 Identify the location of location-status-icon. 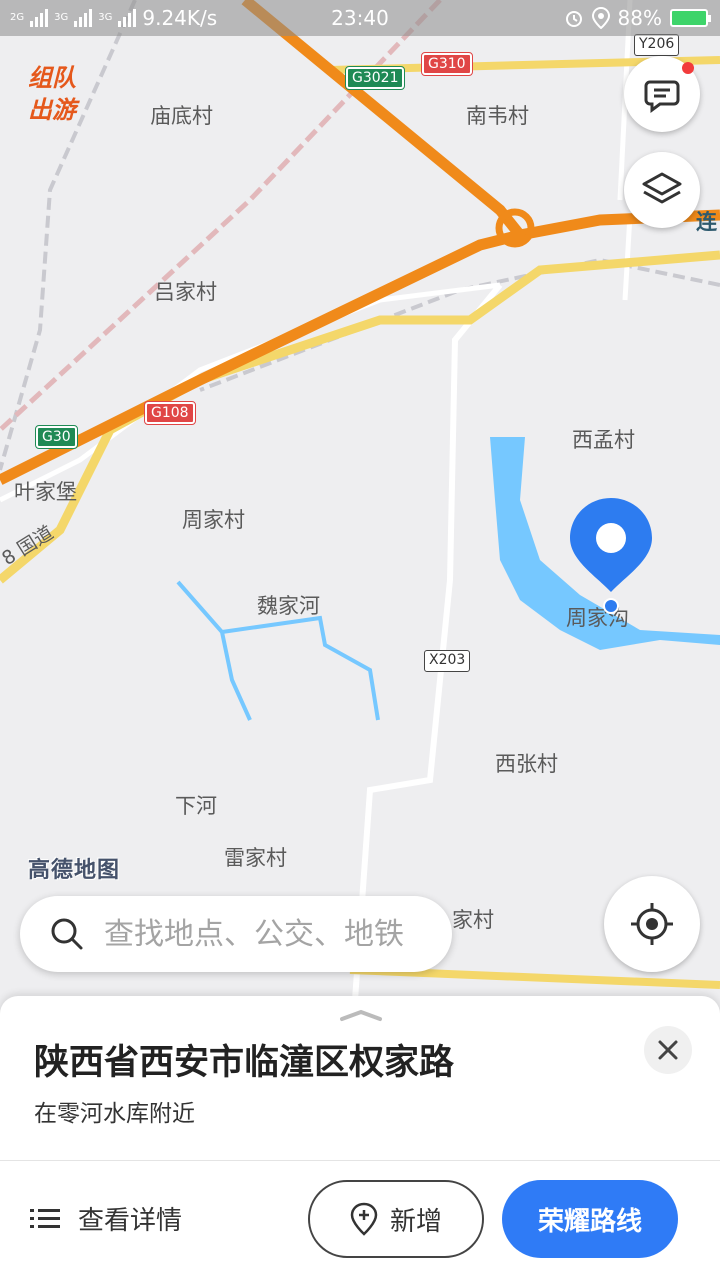
(600, 18).